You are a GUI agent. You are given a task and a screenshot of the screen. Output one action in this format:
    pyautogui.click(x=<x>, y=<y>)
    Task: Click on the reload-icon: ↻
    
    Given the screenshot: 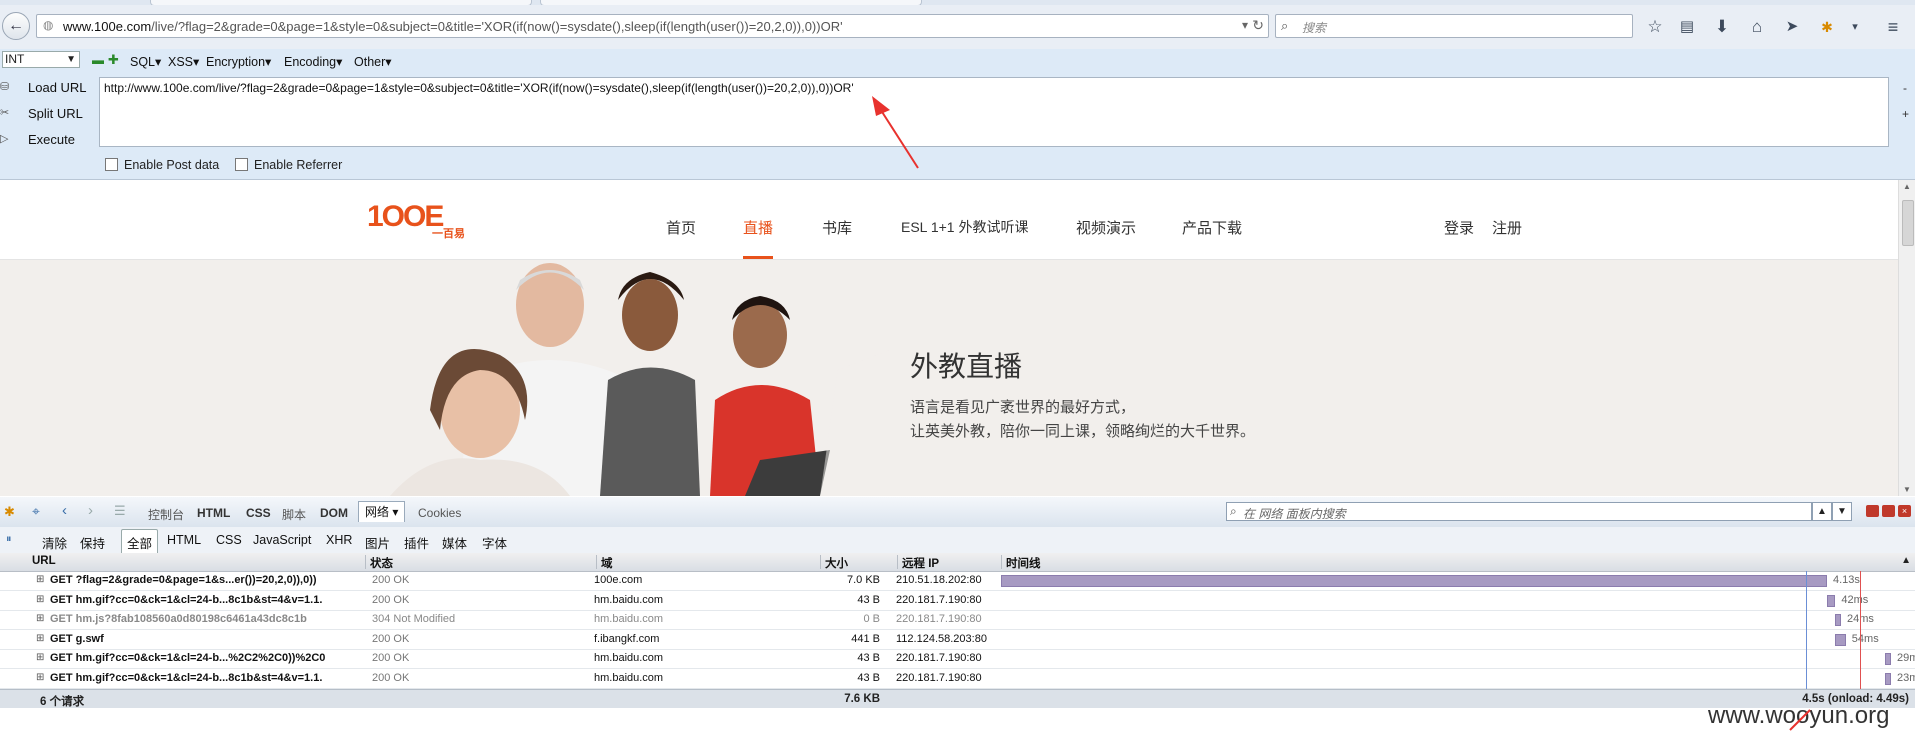 What is the action you would take?
    pyautogui.click(x=1258, y=25)
    